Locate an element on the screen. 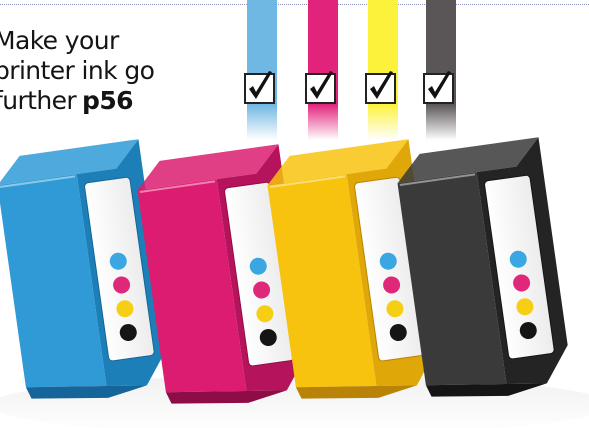 This screenshot has height=428, width=589. teaser-line-3-text: further is located at coordinates (38, 100).